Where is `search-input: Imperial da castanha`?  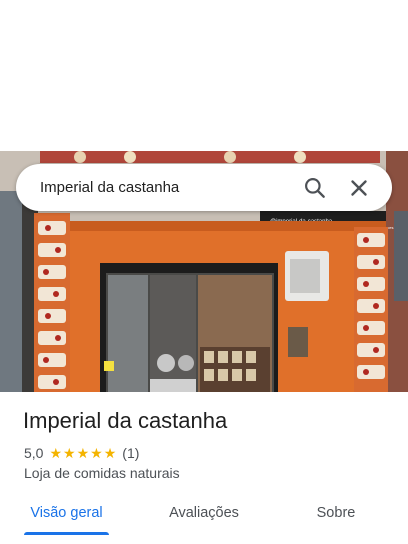 search-input: Imperial da castanha is located at coordinates (109, 187).